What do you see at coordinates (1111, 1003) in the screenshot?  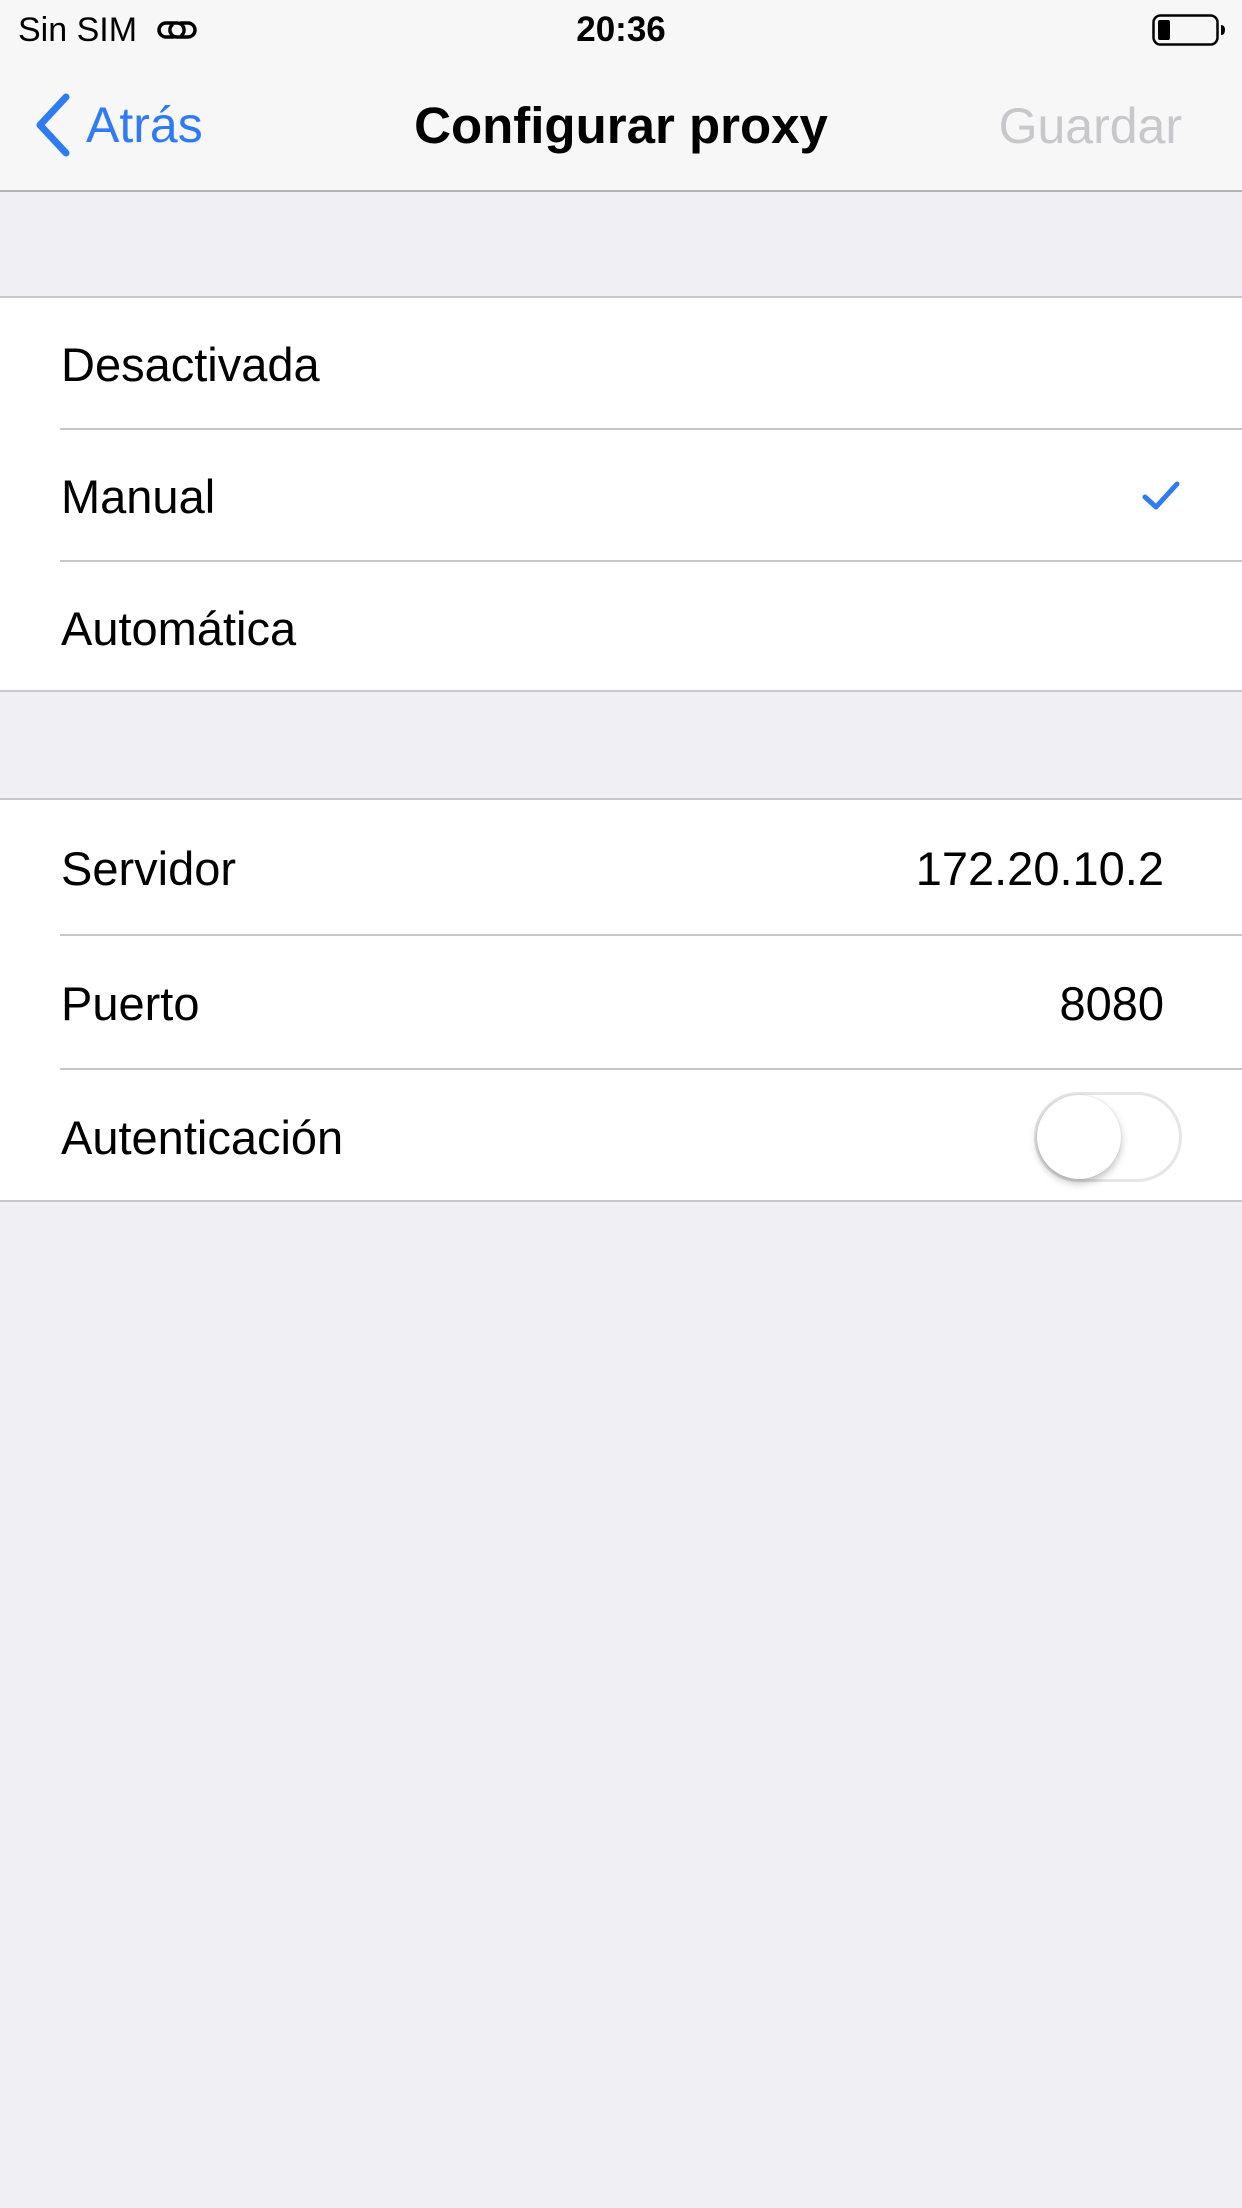 I see `port-field: 8080` at bounding box center [1111, 1003].